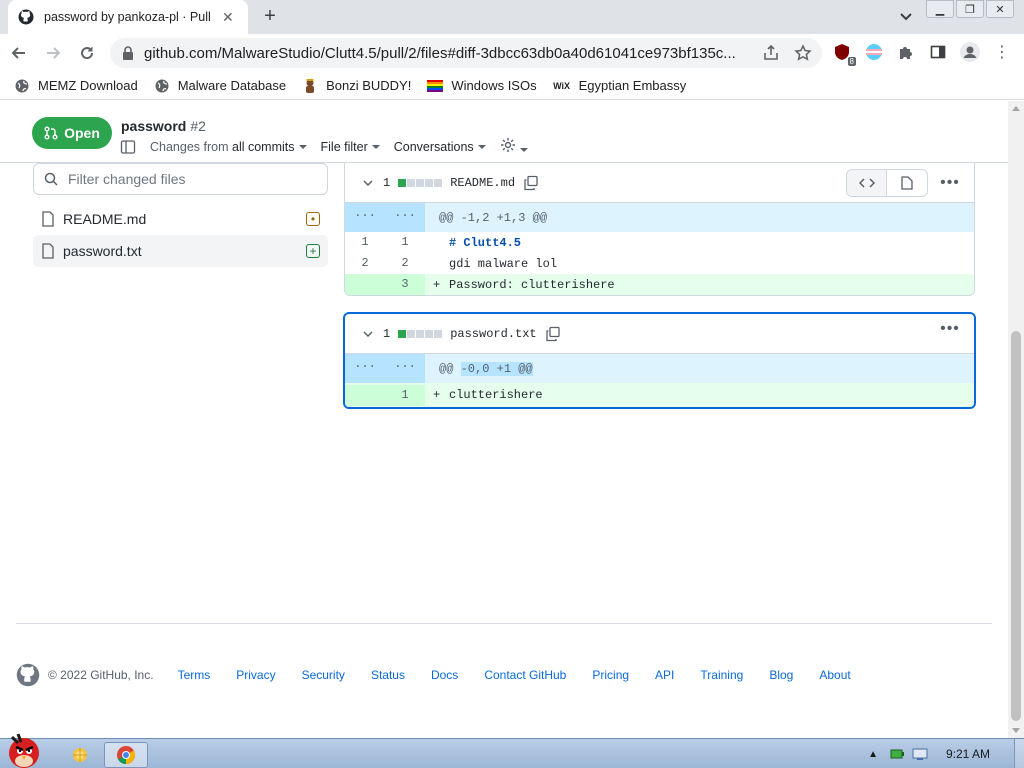  I want to click on close-tab-icon: ✕, so click(228, 17).